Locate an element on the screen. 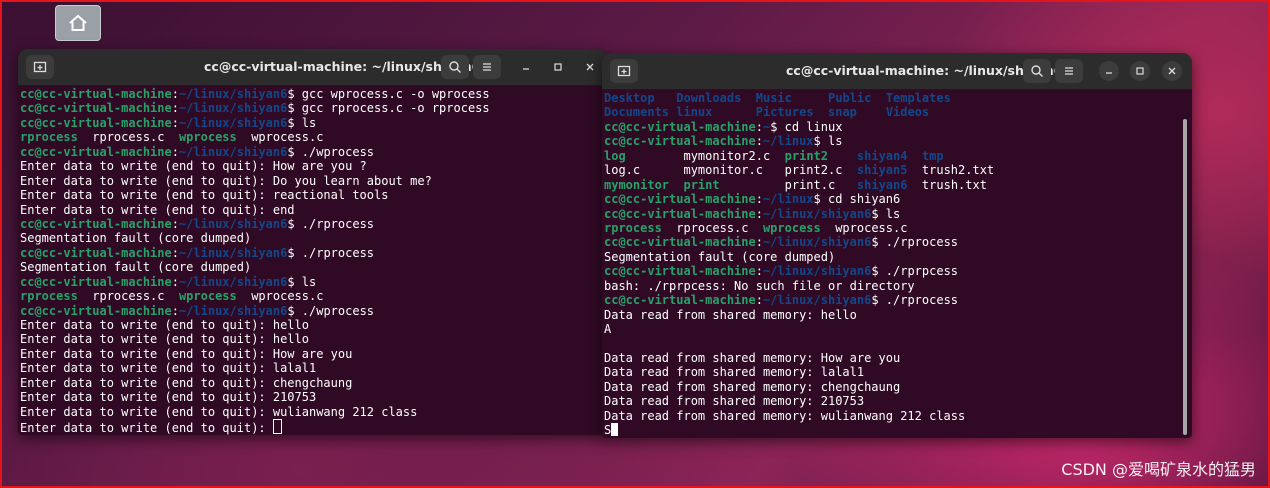 The width and height of the screenshot is (1270, 488). terminal-text: $ ./wprocess is located at coordinates (331, 151).